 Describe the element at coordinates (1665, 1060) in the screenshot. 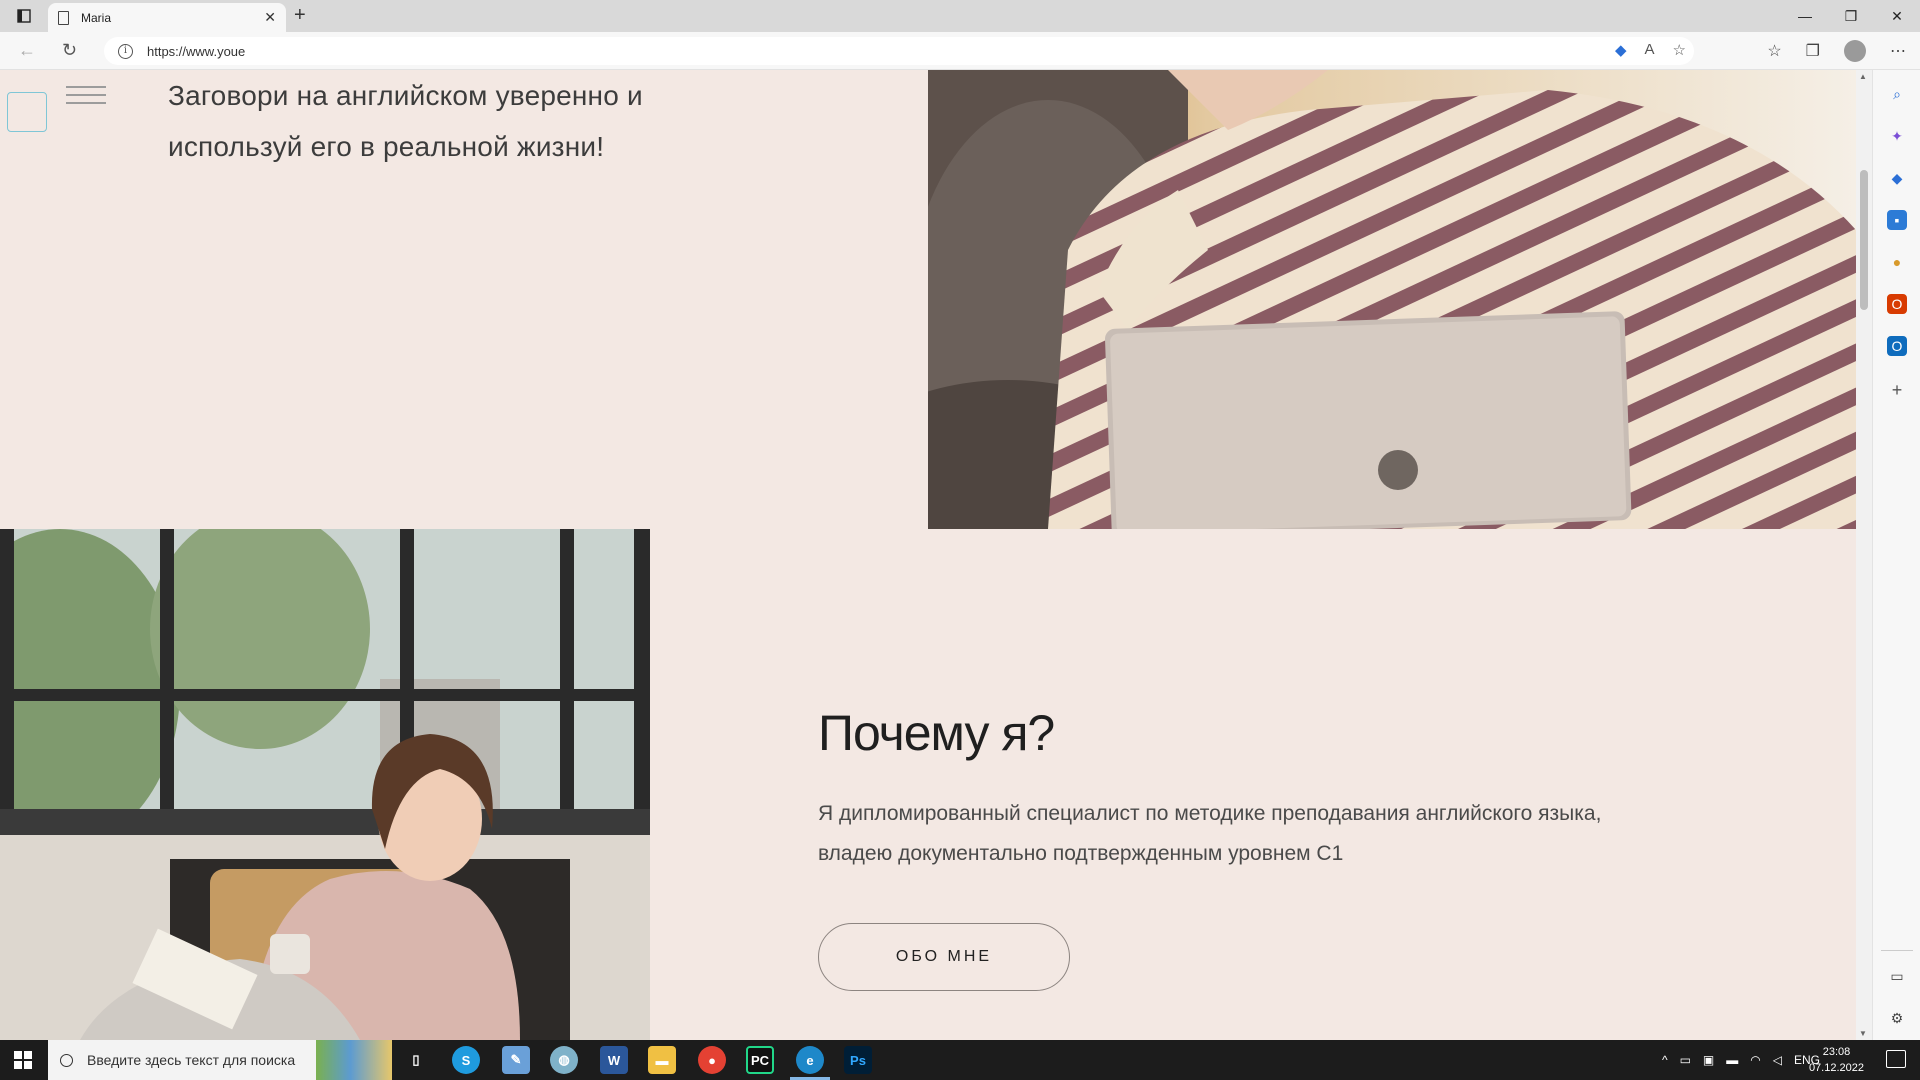

I see `tray-chevron-icon: ^` at that location.